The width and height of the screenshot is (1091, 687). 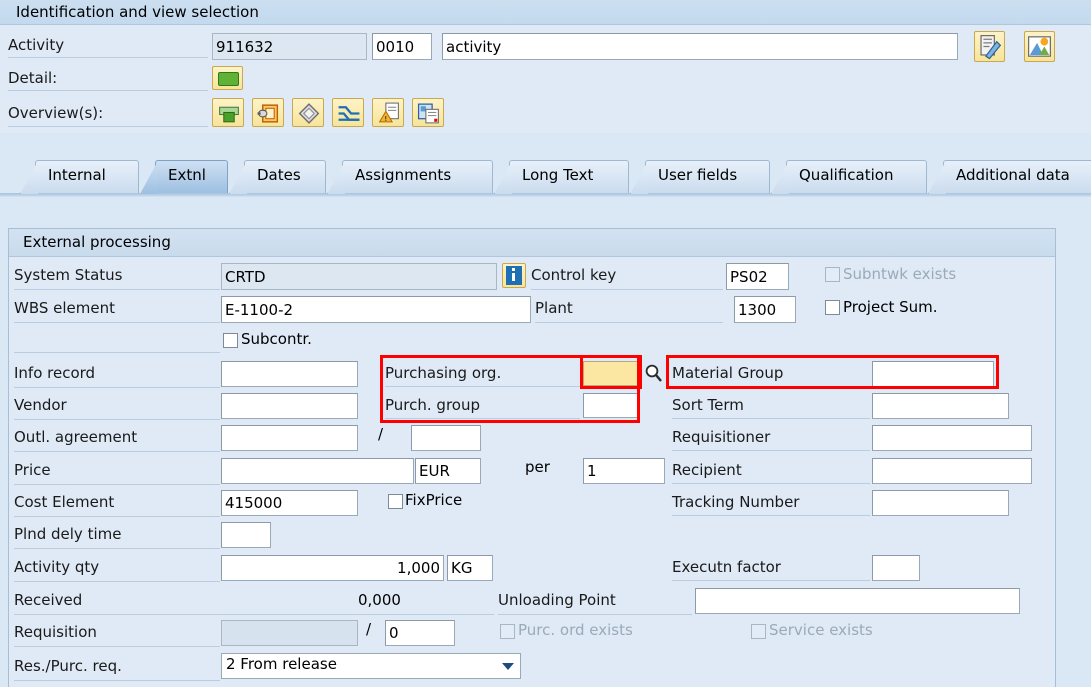 I want to click on recipient-input, so click(x=952, y=471).